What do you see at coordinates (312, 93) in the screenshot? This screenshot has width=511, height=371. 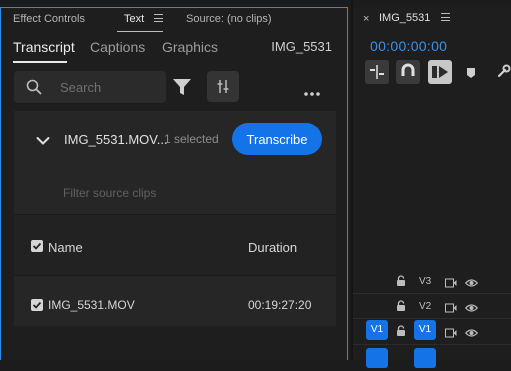 I see `more-icon` at bounding box center [312, 93].